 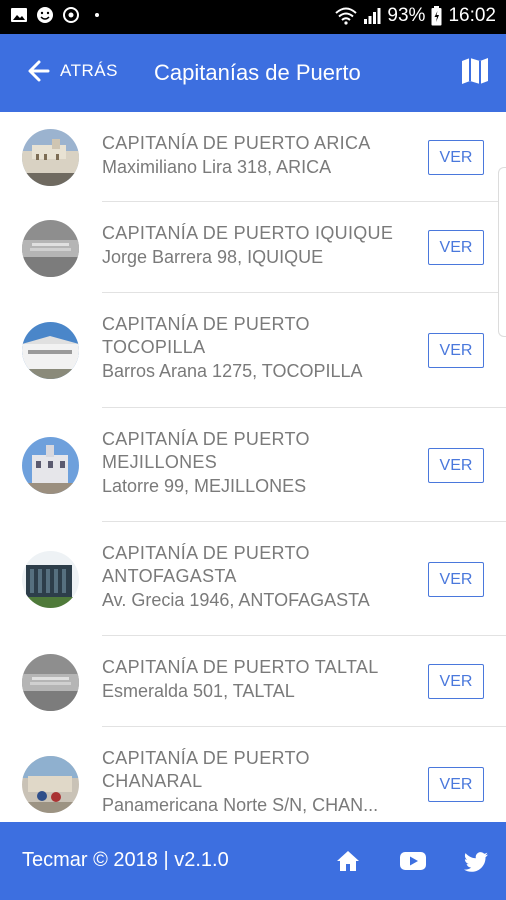 I want to click on sync-icon, so click(x=71, y=15).